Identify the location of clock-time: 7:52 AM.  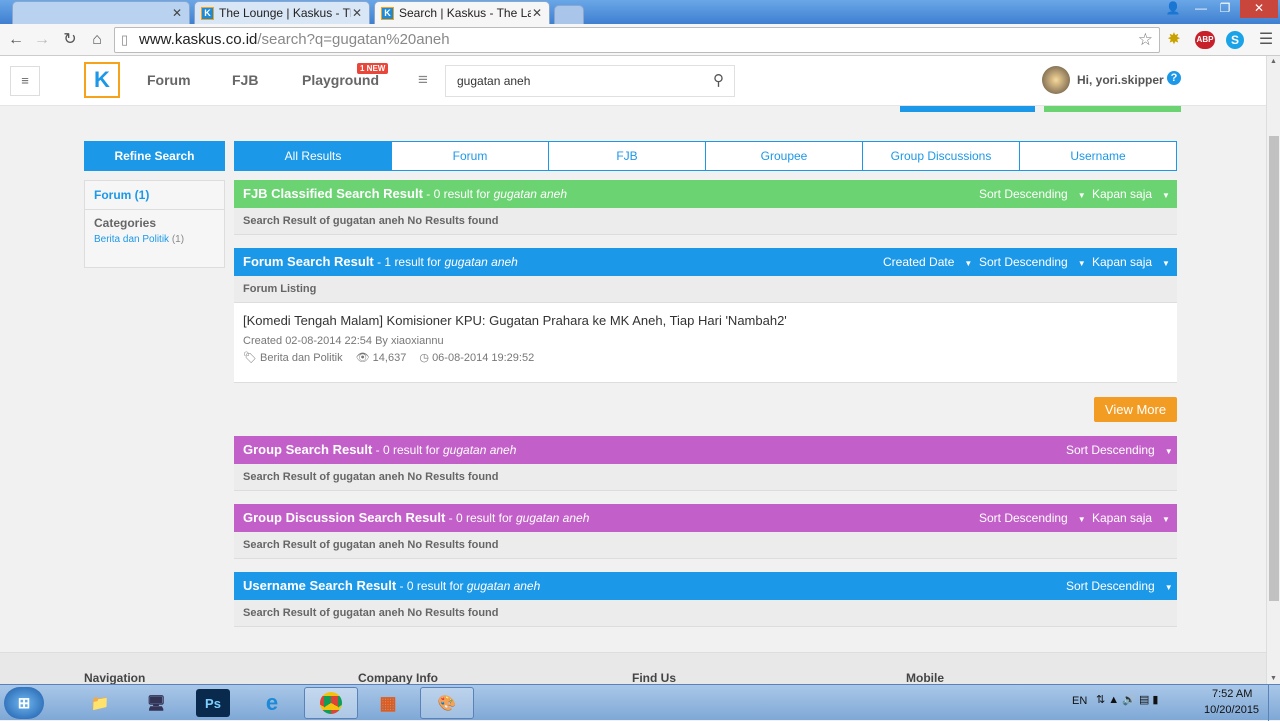
(1232, 694).